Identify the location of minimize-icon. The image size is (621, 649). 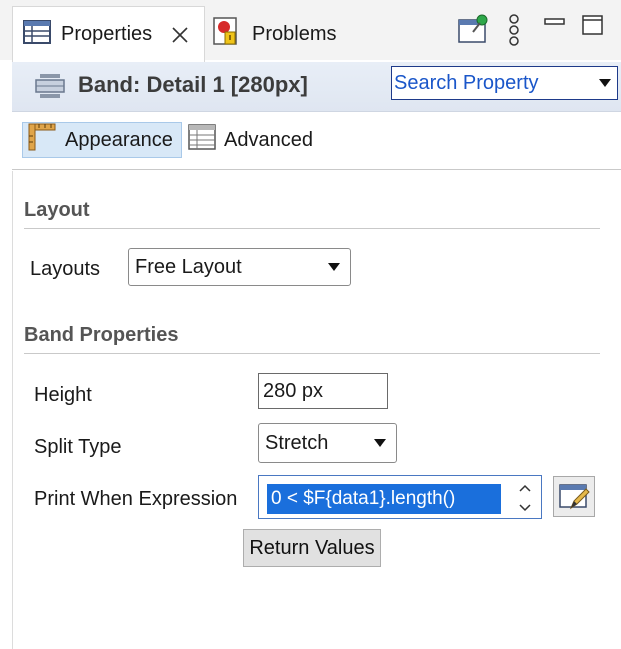
(555, 29).